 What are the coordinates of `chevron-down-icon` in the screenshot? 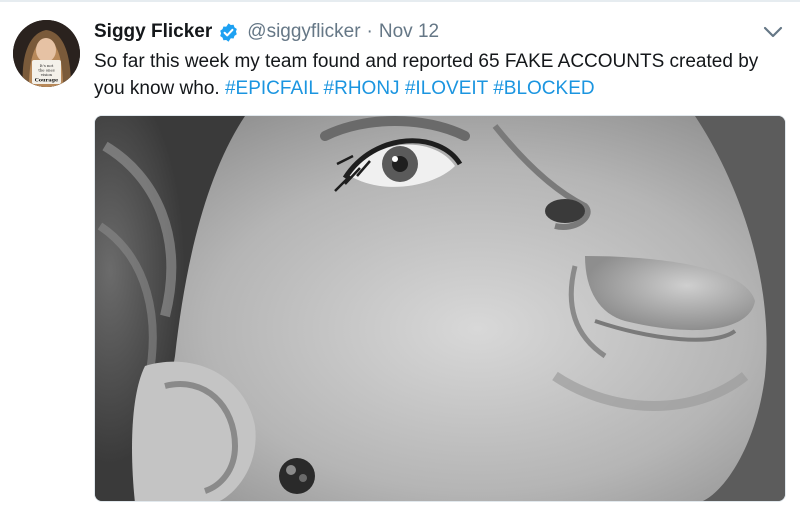 It's located at (773, 32).